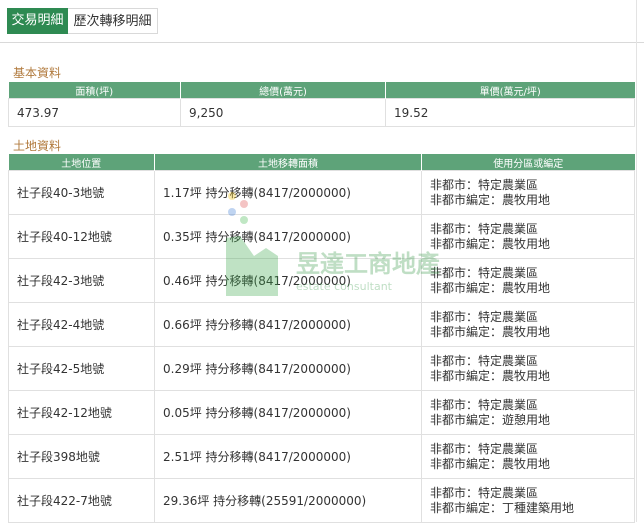 The width and height of the screenshot is (644, 523). What do you see at coordinates (288, 280) in the screenshot?
I see `land-area-cell: 0.46坪 持分移轉(8417/2000000)` at bounding box center [288, 280].